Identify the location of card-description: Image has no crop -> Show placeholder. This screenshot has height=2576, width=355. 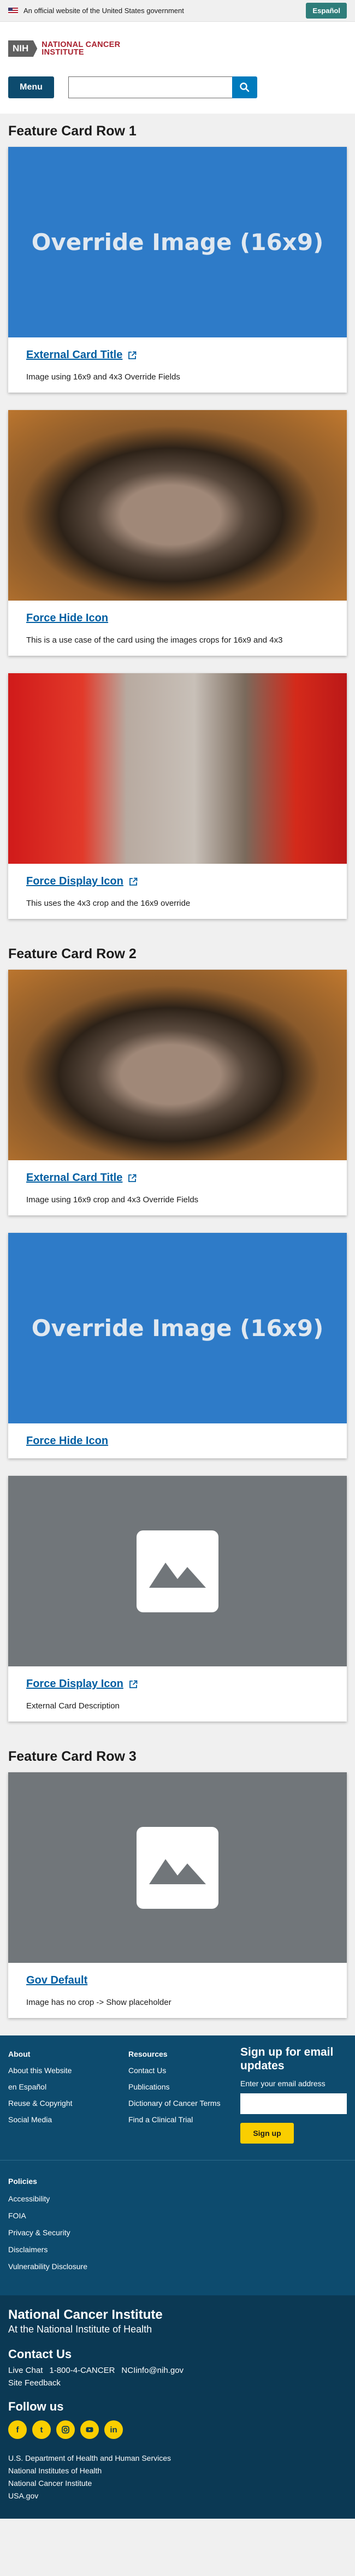
(98, 2002).